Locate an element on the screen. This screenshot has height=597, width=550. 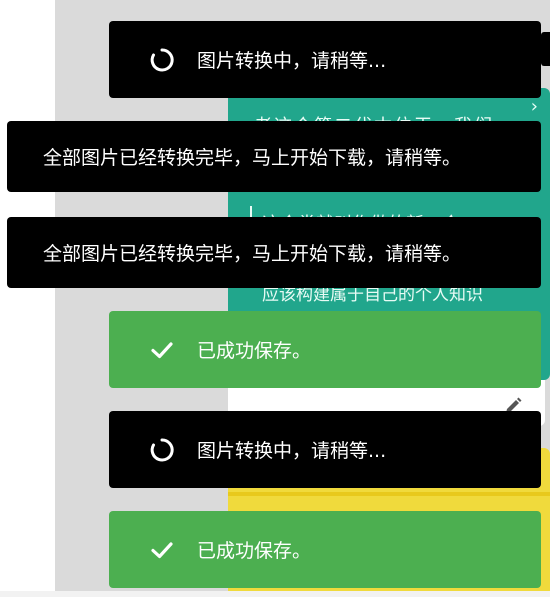
chevron-right-icon: › is located at coordinates (534, 106).